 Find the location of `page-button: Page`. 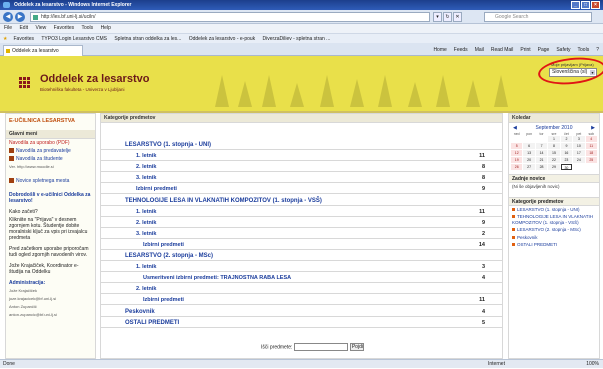

page-button: Page is located at coordinates (544, 50).